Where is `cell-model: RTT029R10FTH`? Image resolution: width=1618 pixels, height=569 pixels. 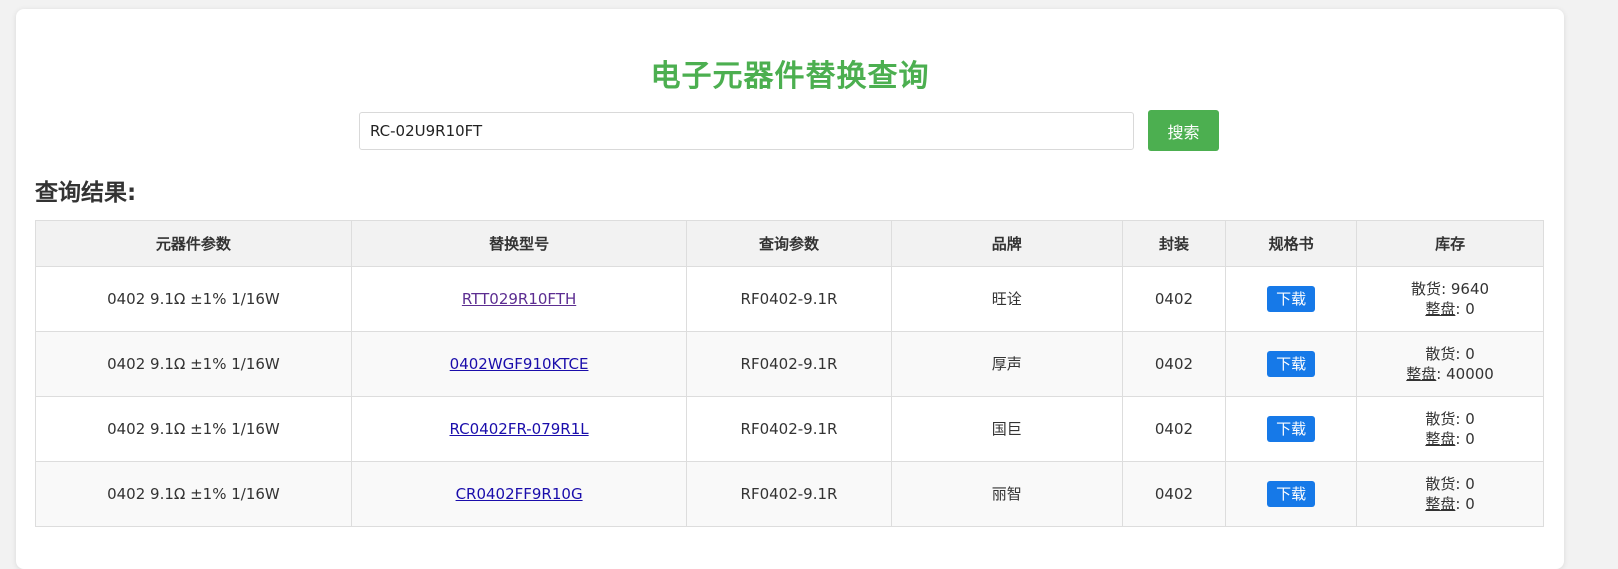 cell-model: RTT029R10FTH is located at coordinates (519, 299).